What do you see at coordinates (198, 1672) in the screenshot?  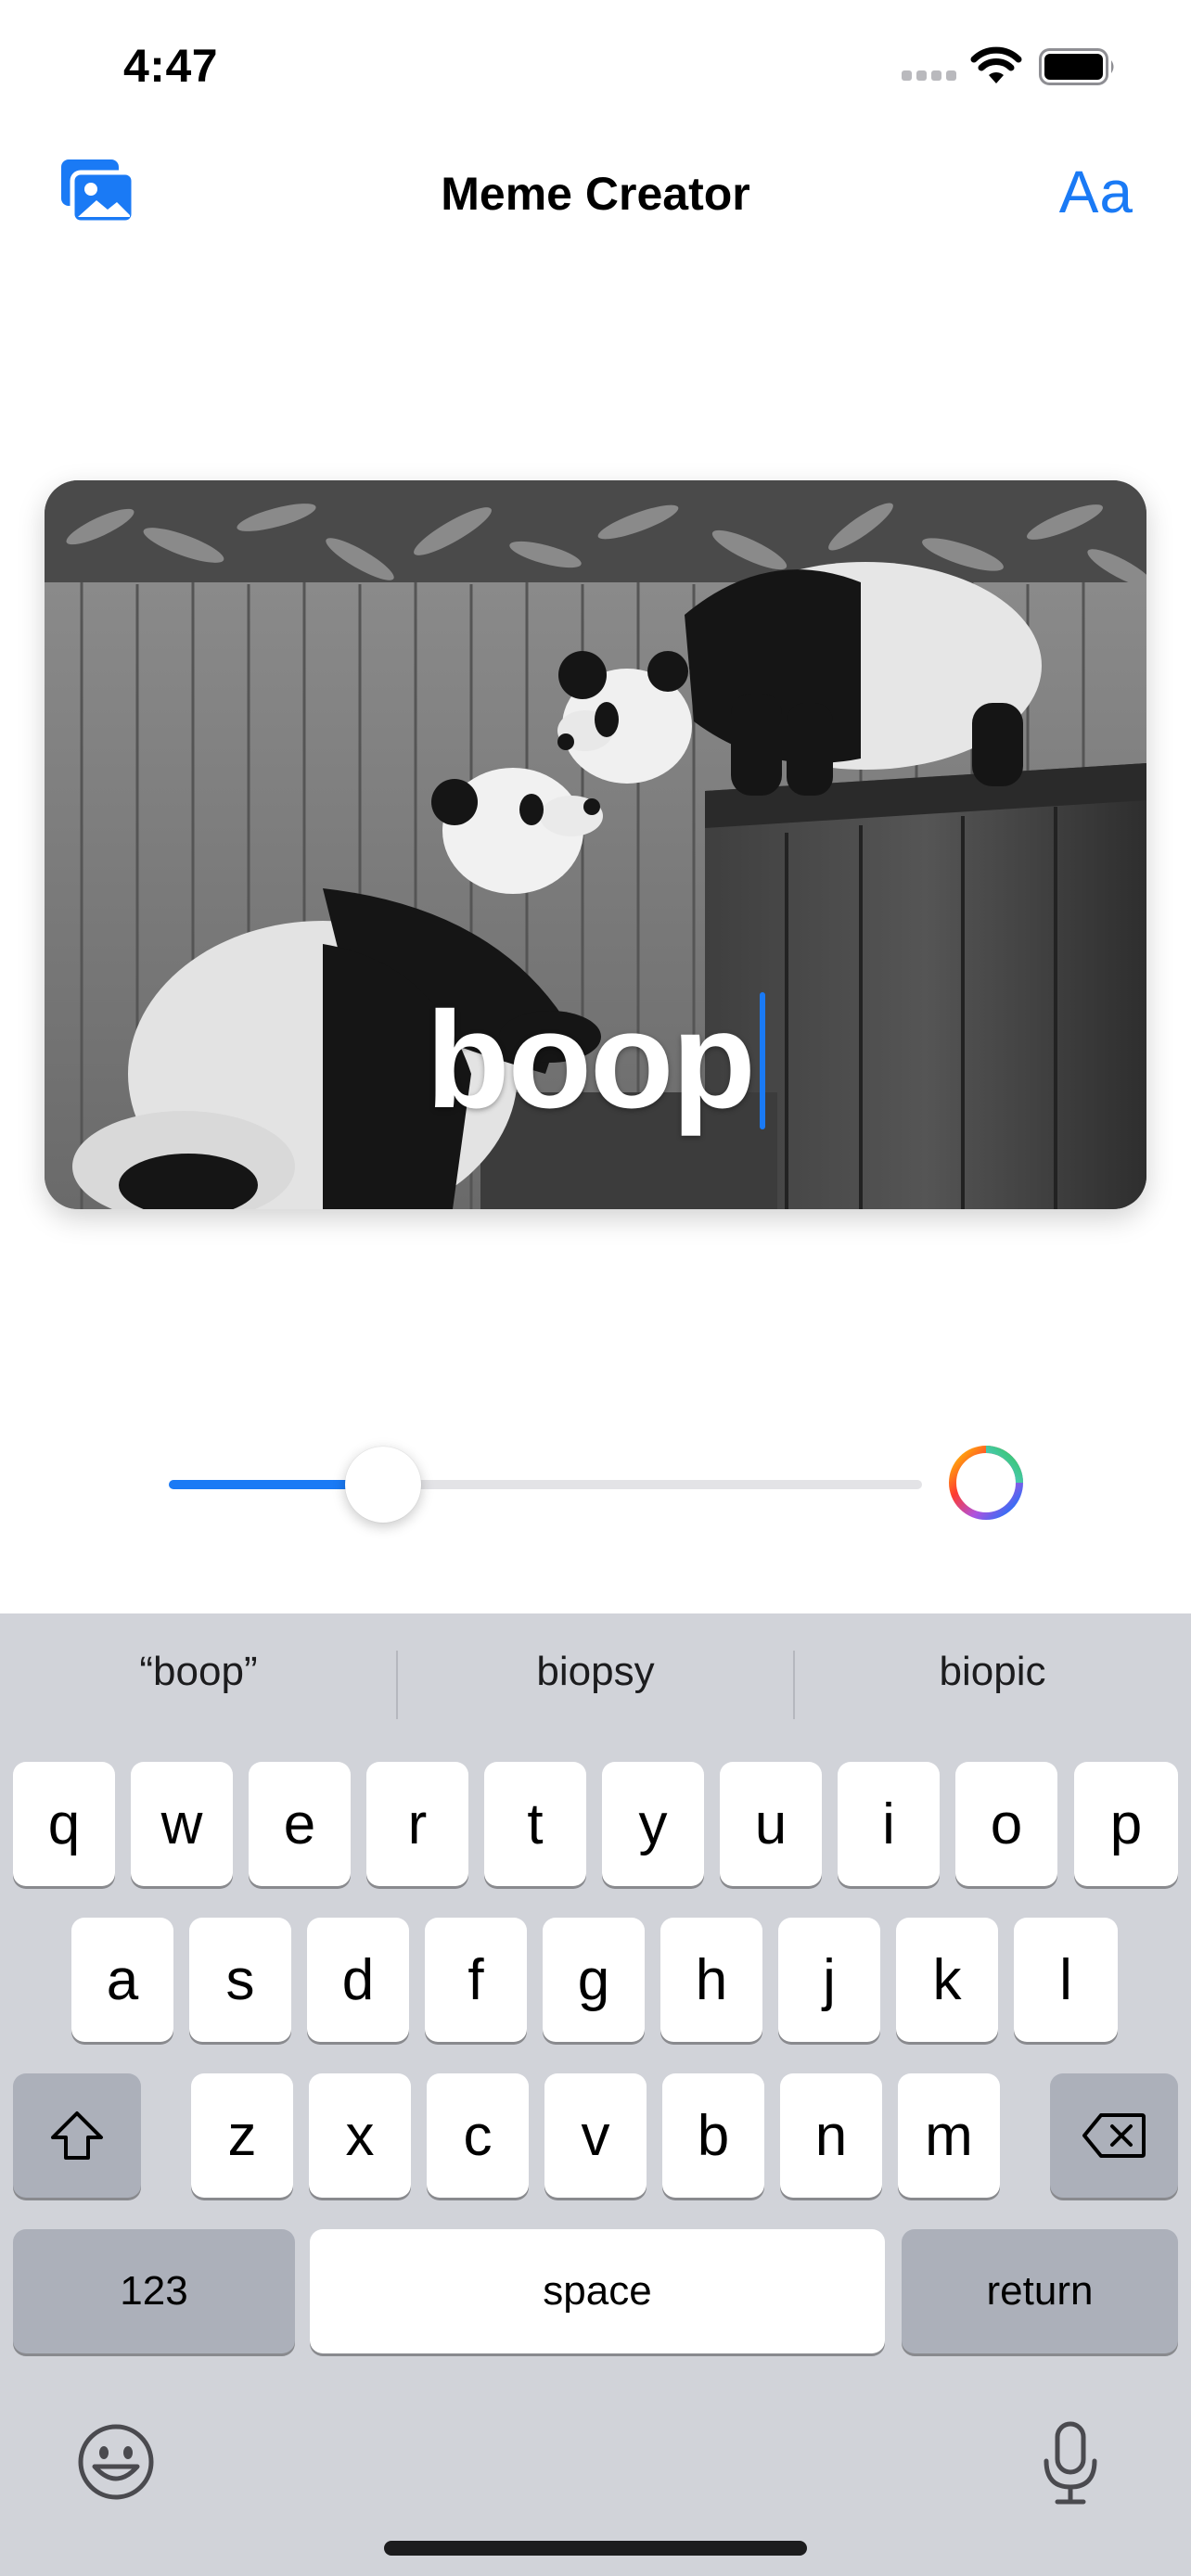 I see `suggestion-1: “boop”` at bounding box center [198, 1672].